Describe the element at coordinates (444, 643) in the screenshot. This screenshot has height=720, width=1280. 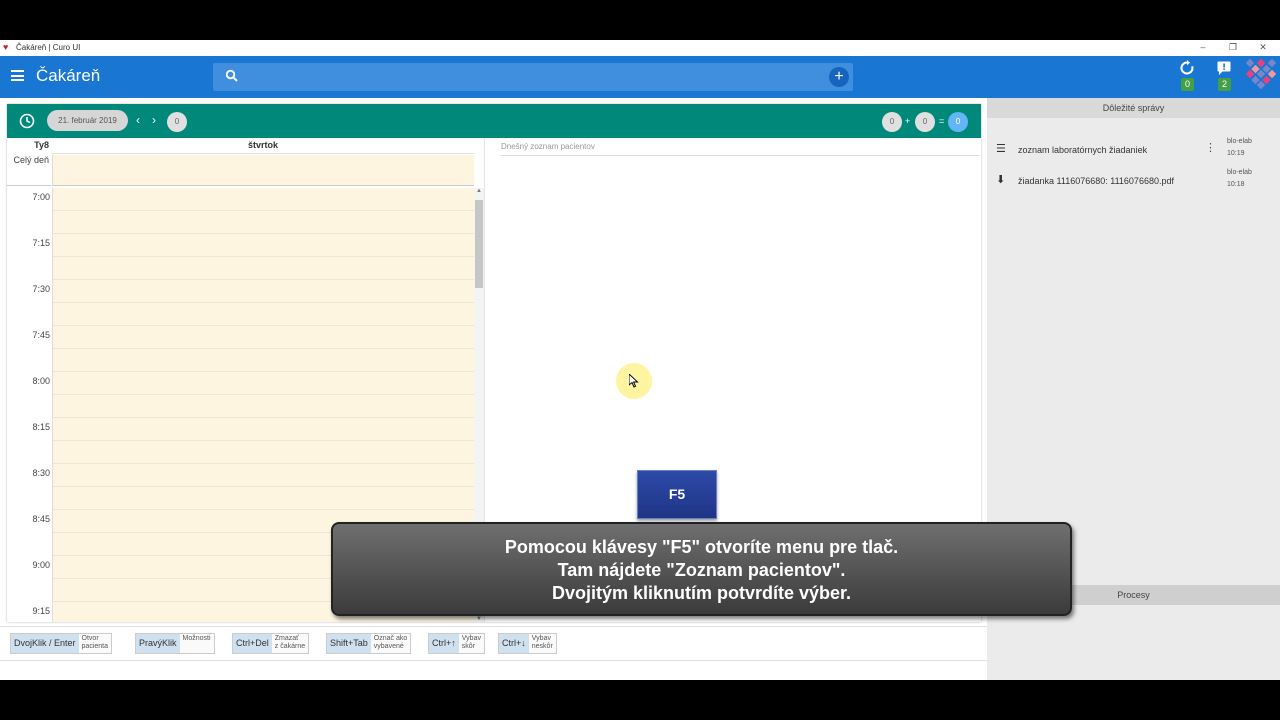
I see `shortcut-key: Ctrl+↑` at that location.